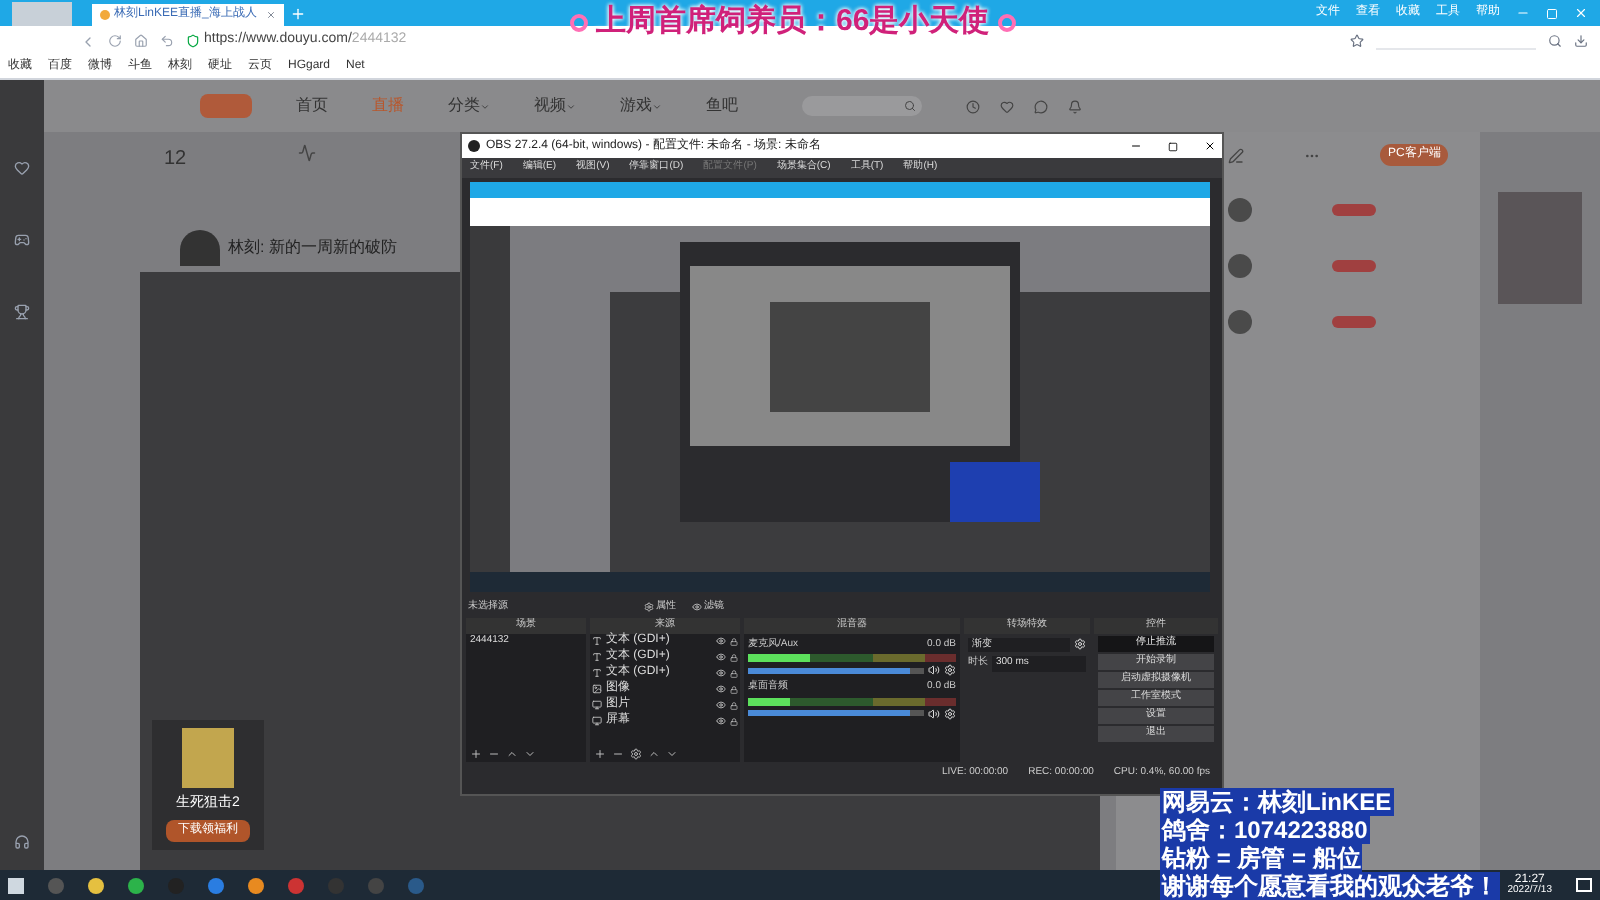 This screenshot has width=1600, height=900. I want to click on wave-icon, so click(307, 153).